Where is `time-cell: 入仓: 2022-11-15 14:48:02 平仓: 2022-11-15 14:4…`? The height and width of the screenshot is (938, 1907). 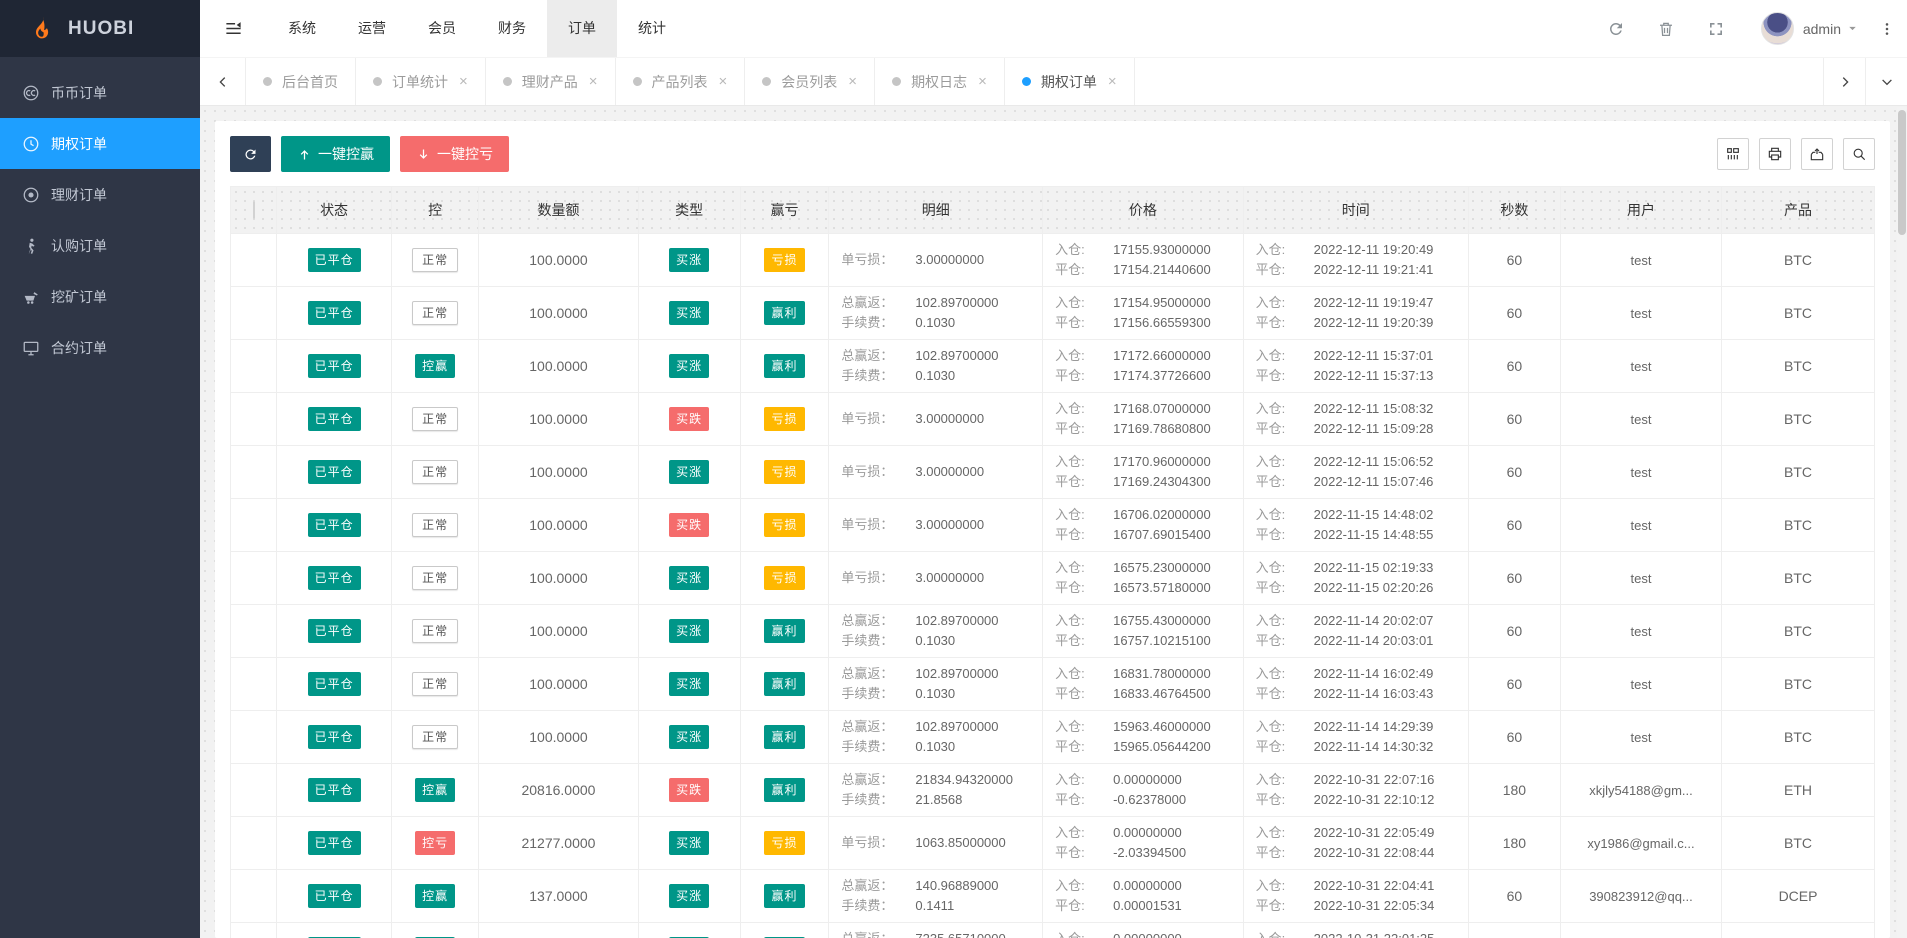
time-cell: 入仓: 2022-11-15 14:48:02 平仓: 2022-11-15 14:4… is located at coordinates (1355, 525).